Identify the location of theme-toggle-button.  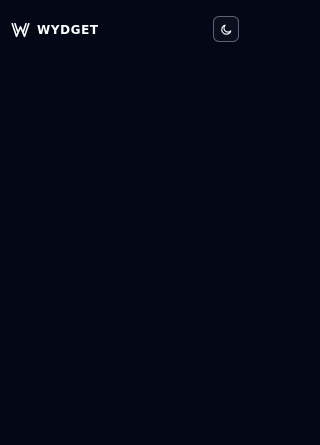
(226, 29).